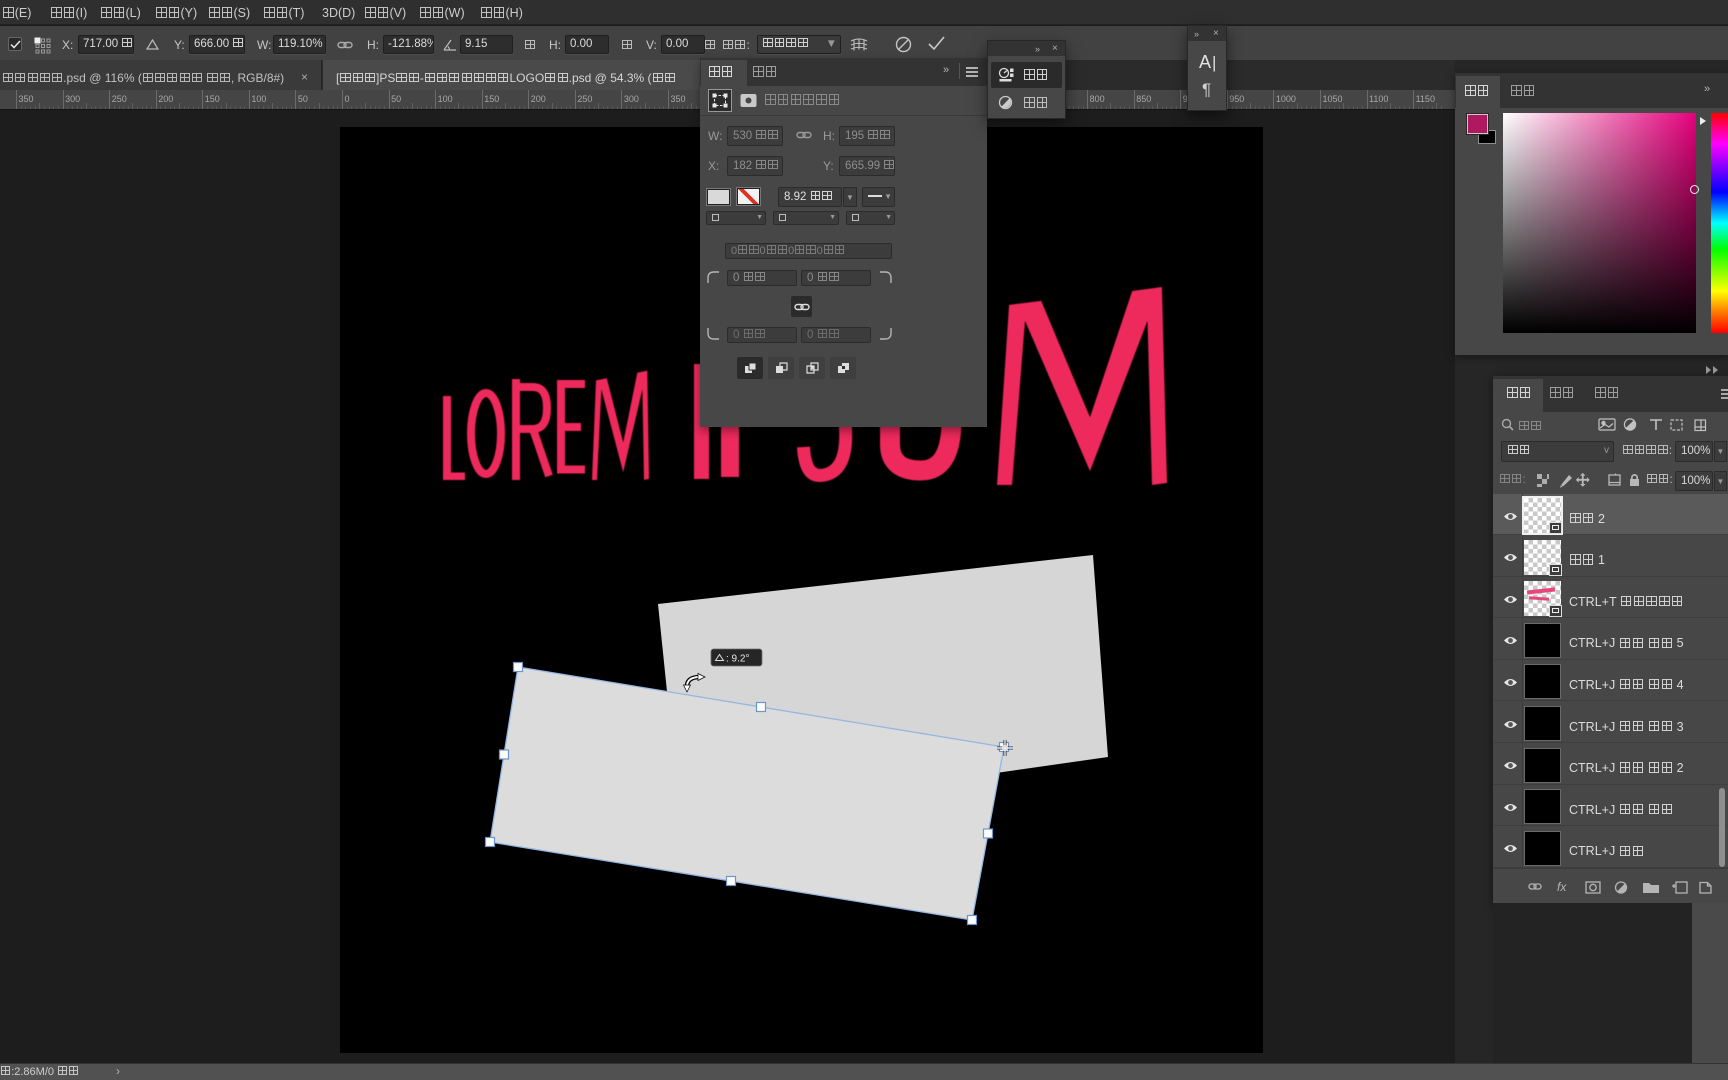  Describe the element at coordinates (1562, 887) in the screenshot. I see `svg-text: fx` at that location.